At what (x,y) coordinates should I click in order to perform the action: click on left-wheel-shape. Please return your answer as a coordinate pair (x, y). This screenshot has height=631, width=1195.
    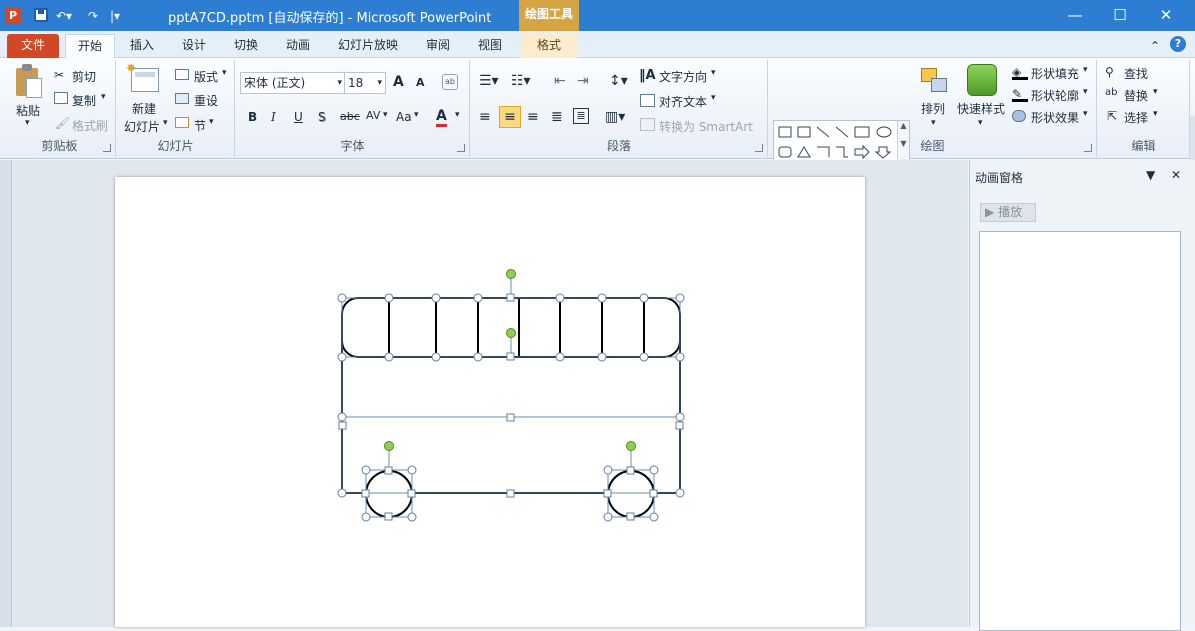
    Looking at the image, I should click on (389, 494).